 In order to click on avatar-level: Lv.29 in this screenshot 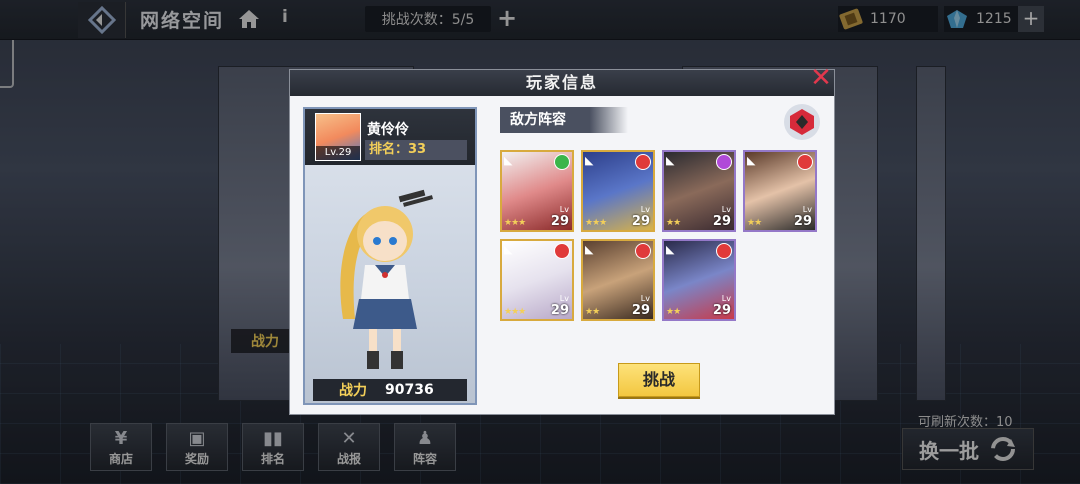, I will do `click(338, 153)`.